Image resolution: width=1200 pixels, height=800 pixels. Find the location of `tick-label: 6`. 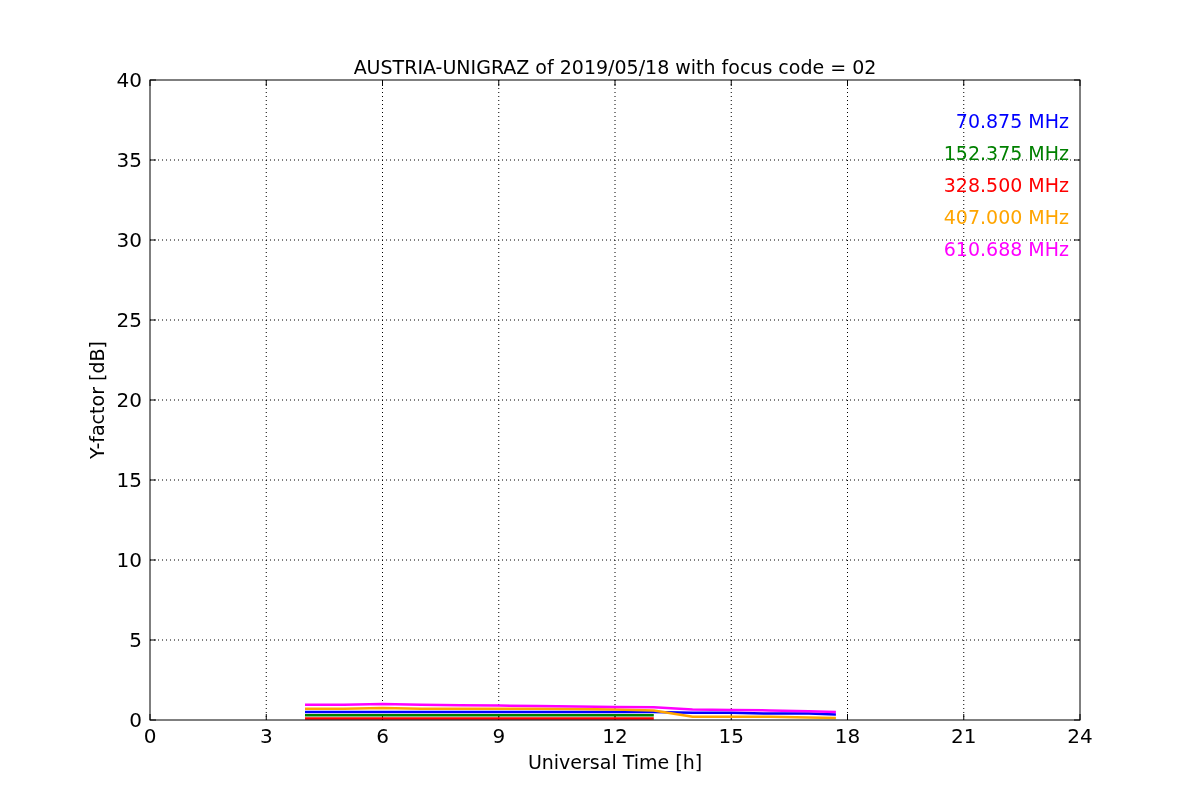

tick-label: 6 is located at coordinates (382, 736).